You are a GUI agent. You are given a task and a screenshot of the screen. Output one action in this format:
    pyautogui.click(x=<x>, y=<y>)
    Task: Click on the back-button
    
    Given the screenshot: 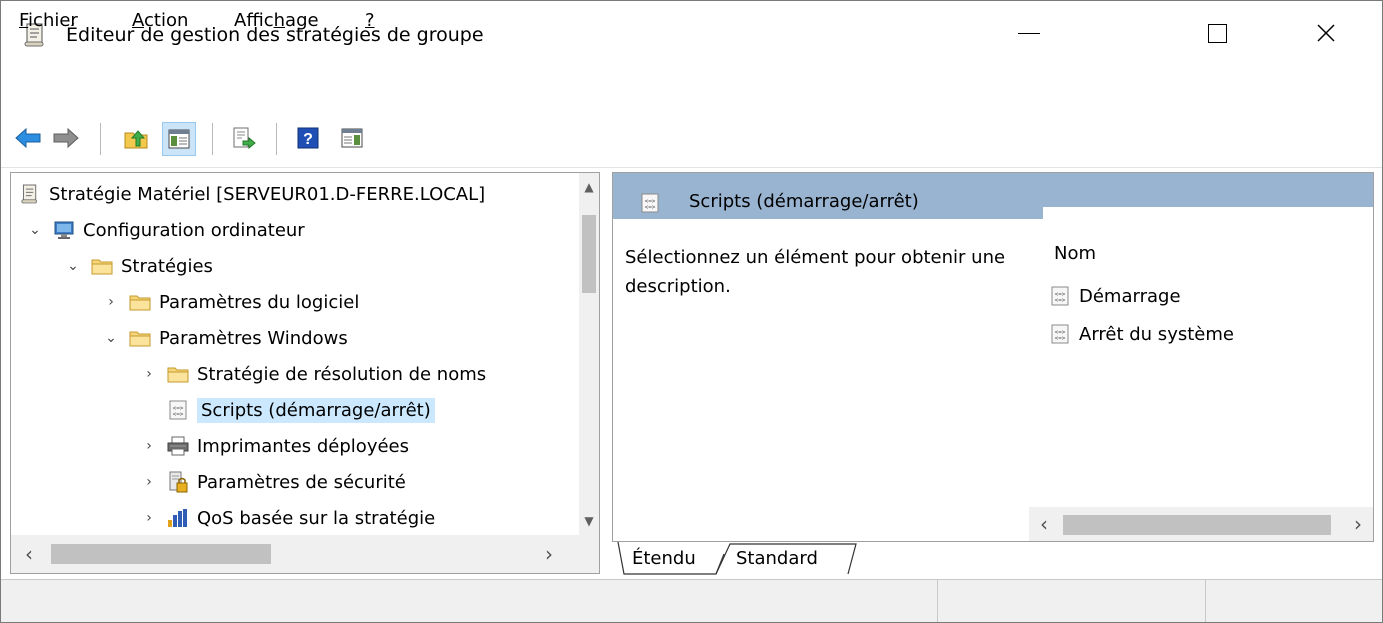 What is the action you would take?
    pyautogui.click(x=28, y=138)
    